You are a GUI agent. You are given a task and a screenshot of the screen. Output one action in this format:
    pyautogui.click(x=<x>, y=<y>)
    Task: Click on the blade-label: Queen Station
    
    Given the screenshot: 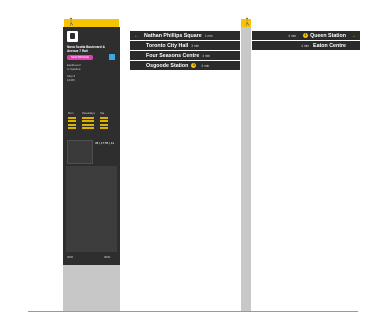 What is the action you would take?
    pyautogui.click(x=328, y=35)
    